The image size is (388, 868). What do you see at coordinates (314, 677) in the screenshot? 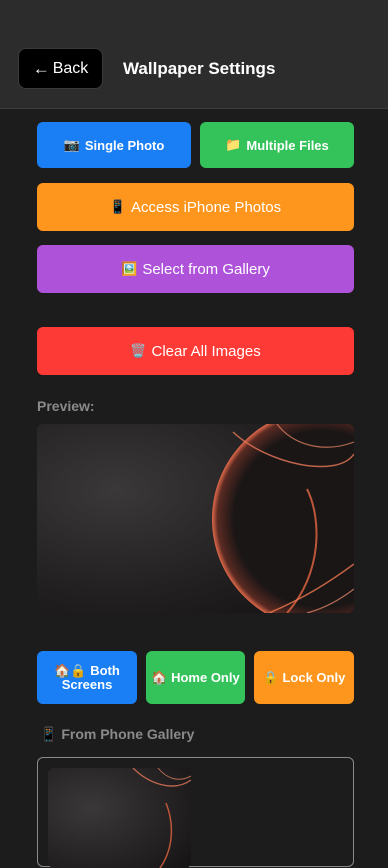
I see `lock-only-label: Lock Only` at bounding box center [314, 677].